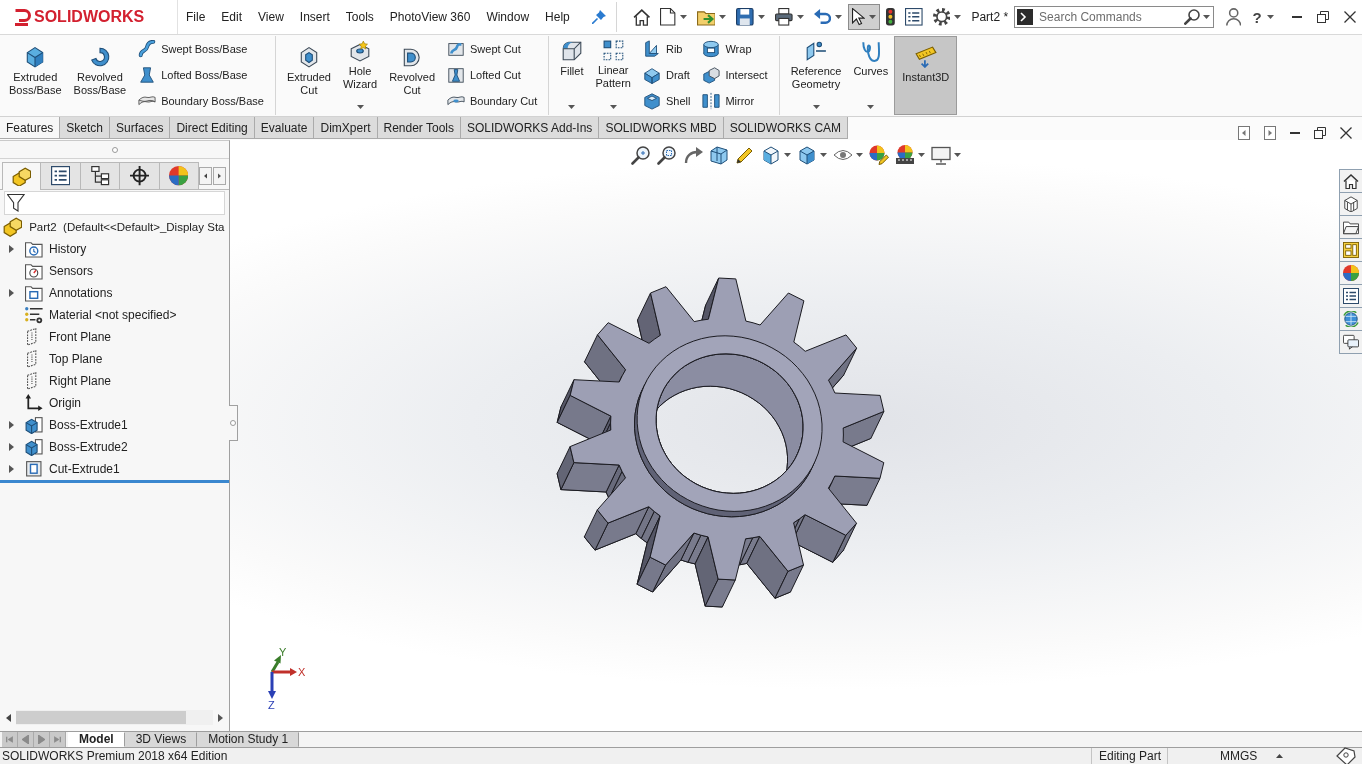 The height and width of the screenshot is (764, 1362). I want to click on tag-icon, so click(1346, 755).